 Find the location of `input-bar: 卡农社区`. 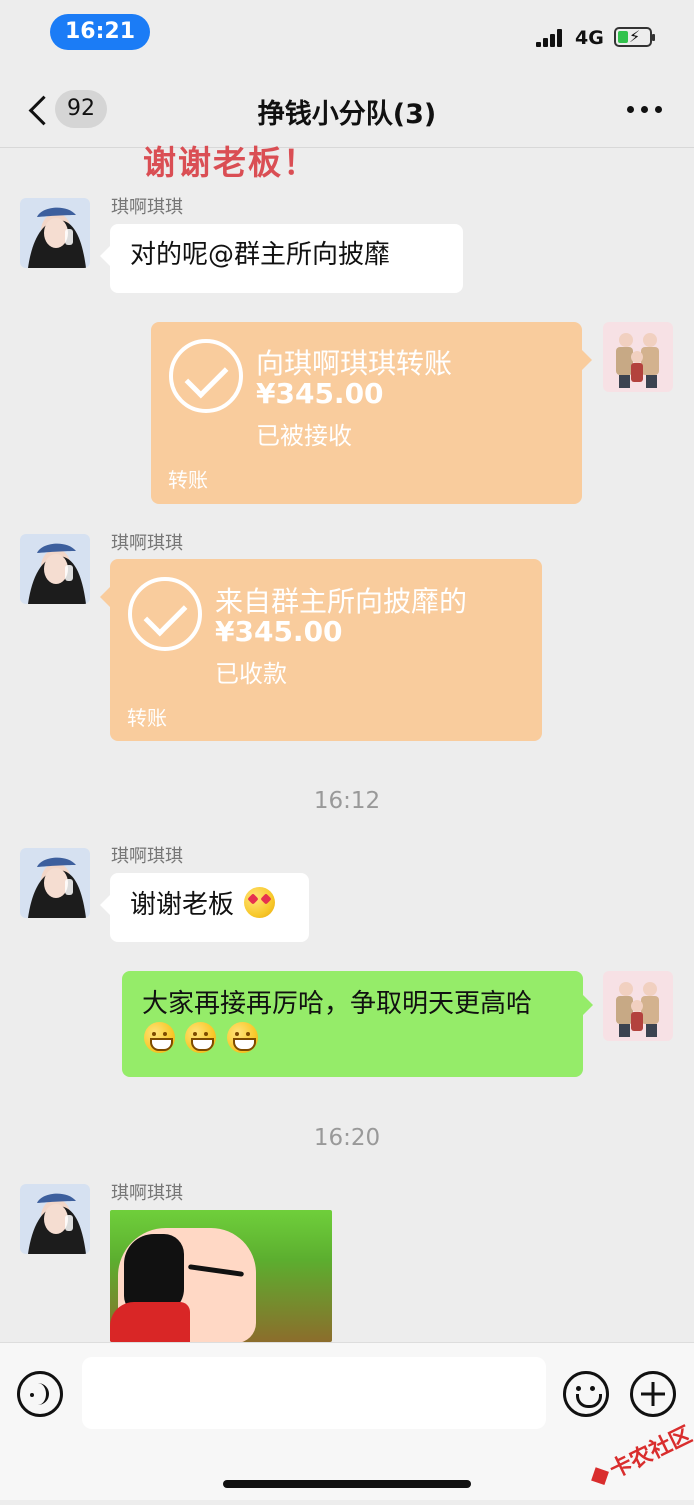

input-bar: 卡农社区 is located at coordinates (347, 1421).